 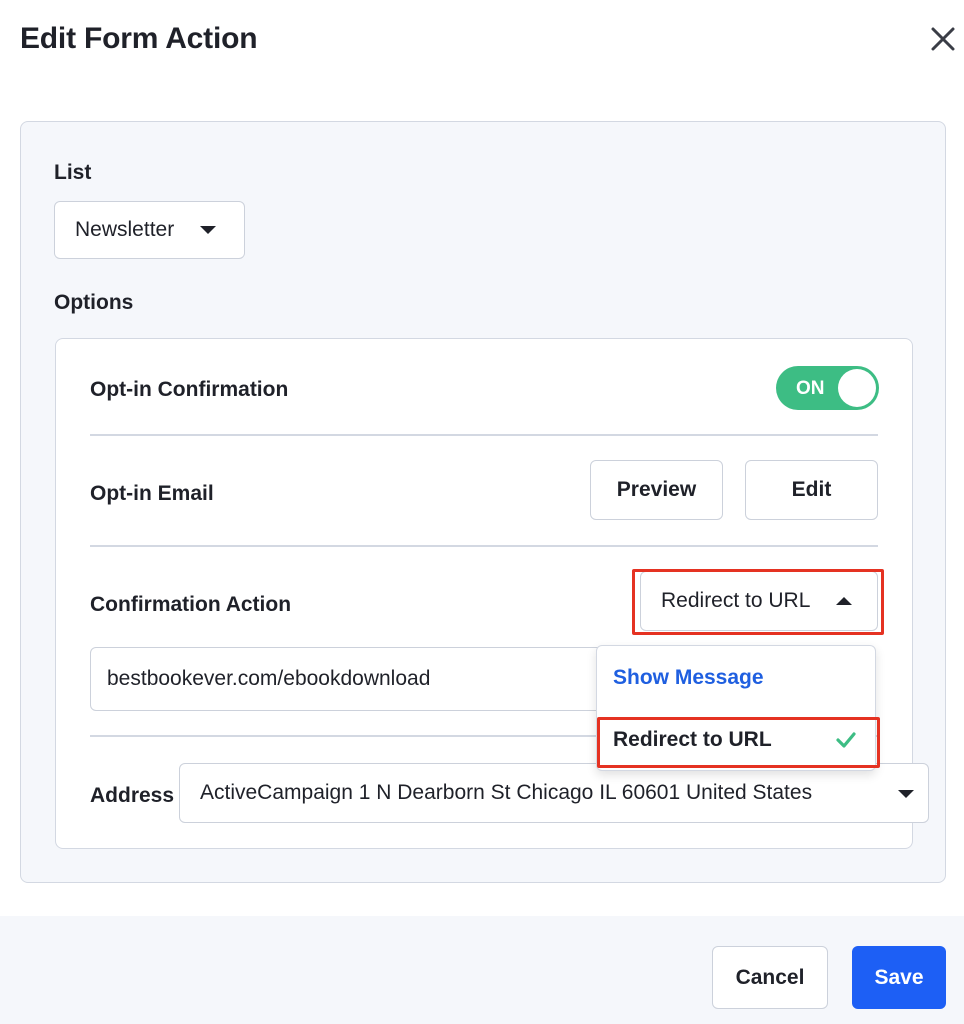 I want to click on confirmation-action-label: Confirmation Action, so click(x=191, y=604).